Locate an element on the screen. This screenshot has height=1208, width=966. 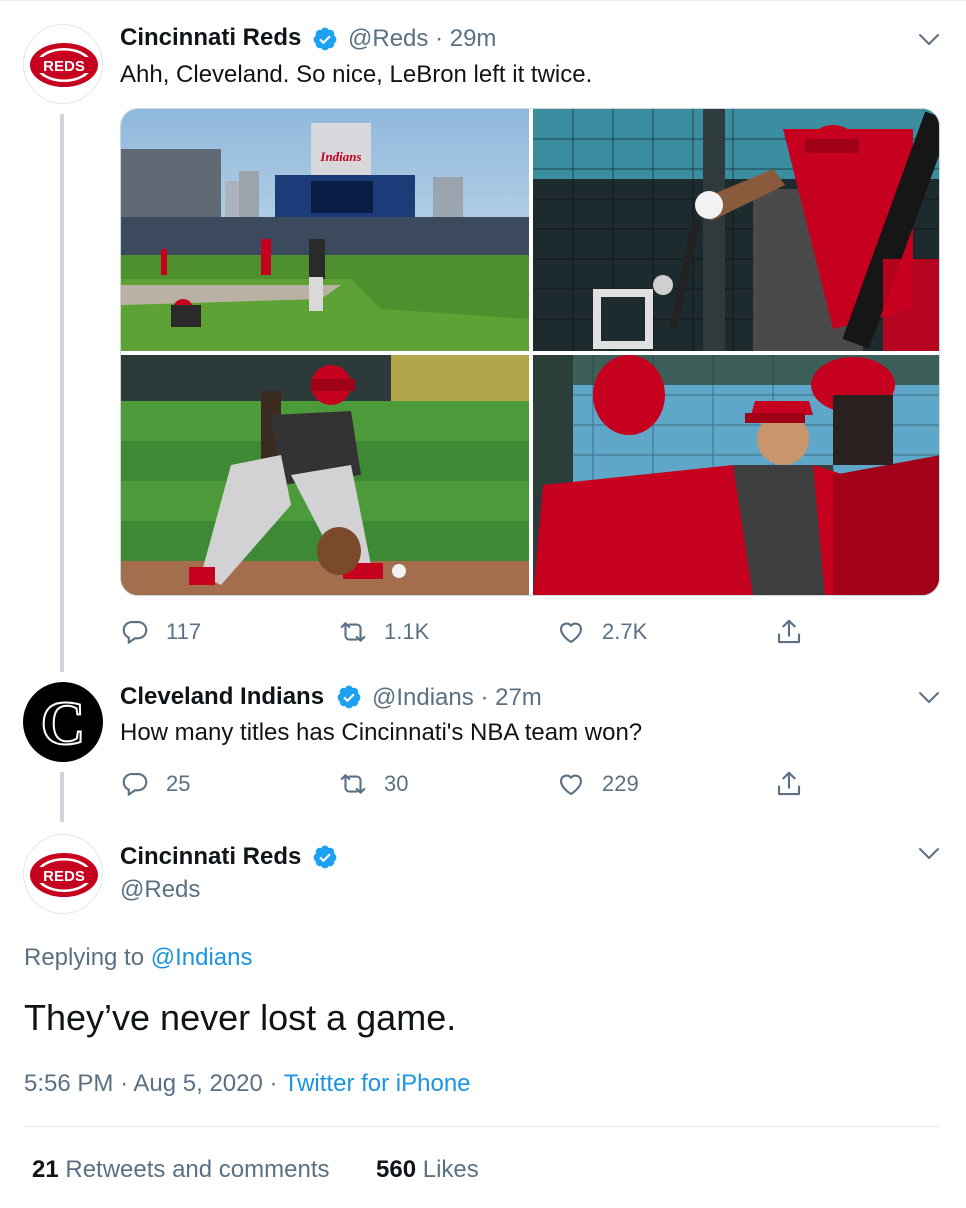
tweet-time: 27m is located at coordinates (518, 697).